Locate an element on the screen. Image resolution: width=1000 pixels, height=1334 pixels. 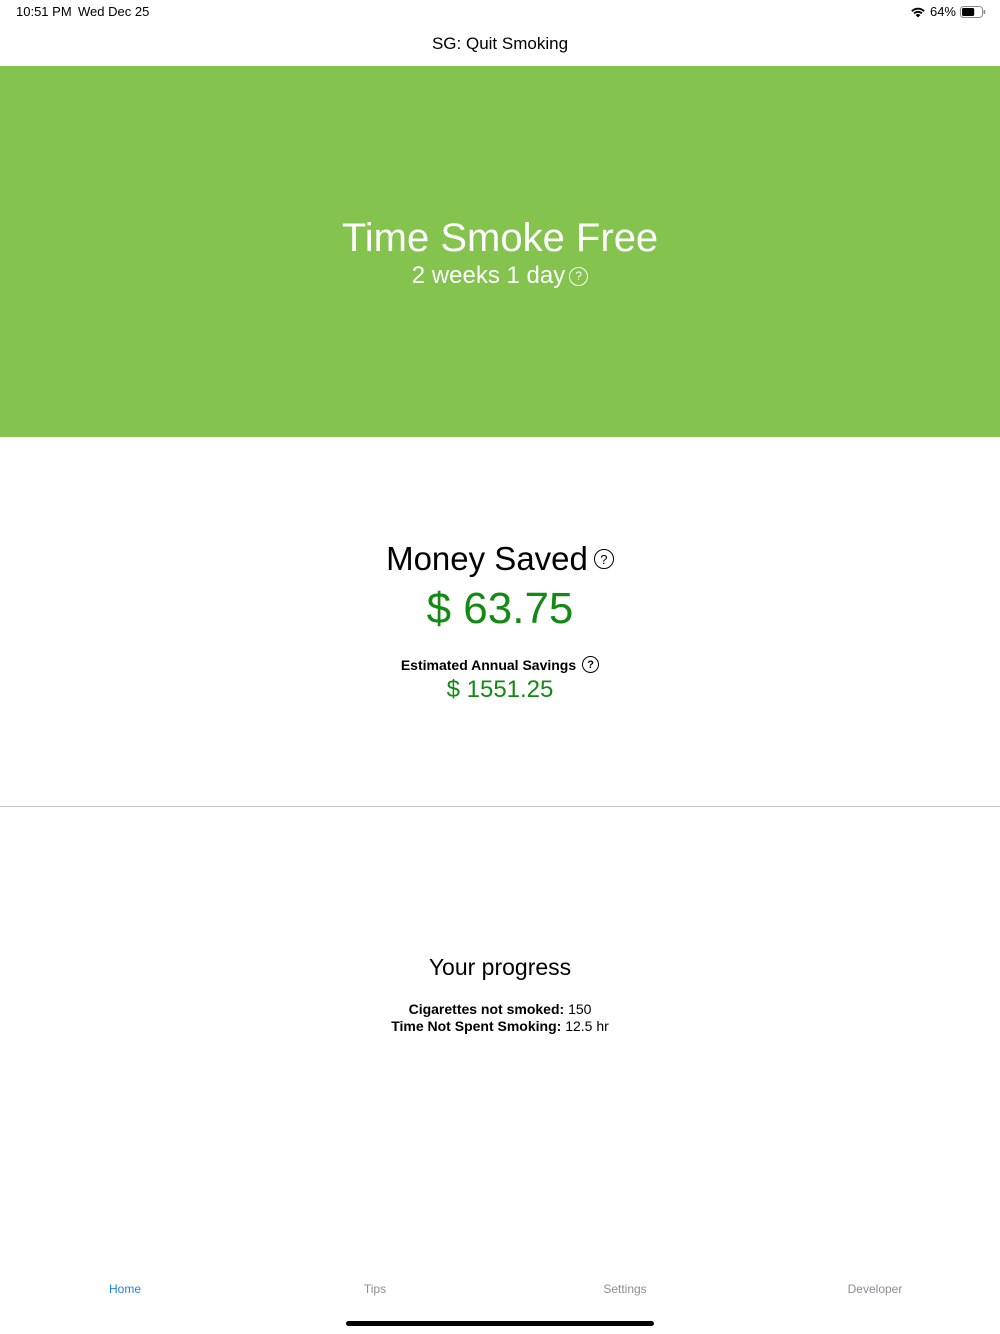
navigation-title: SG: Quit Smoking is located at coordinates (500, 43).